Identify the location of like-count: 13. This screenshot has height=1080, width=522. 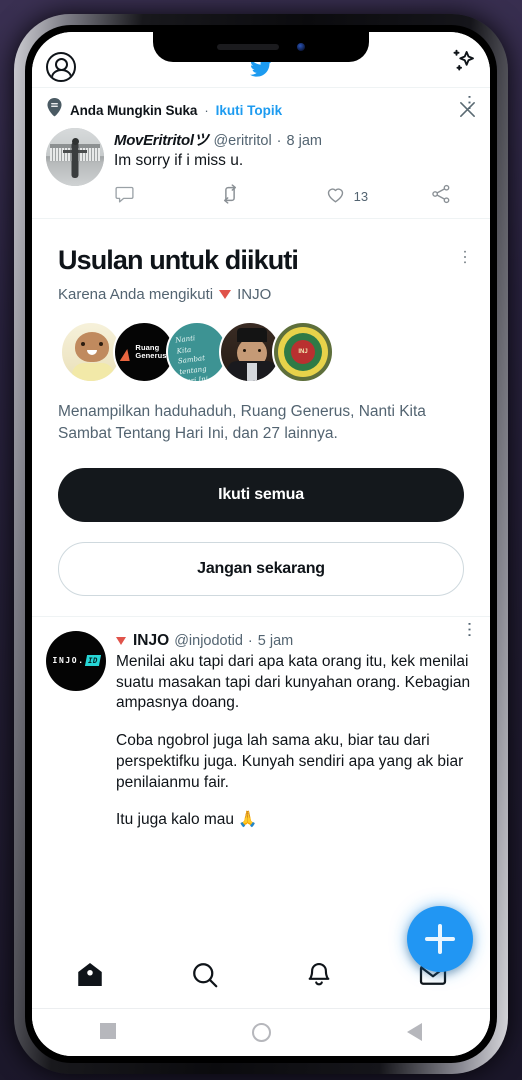
(361, 197).